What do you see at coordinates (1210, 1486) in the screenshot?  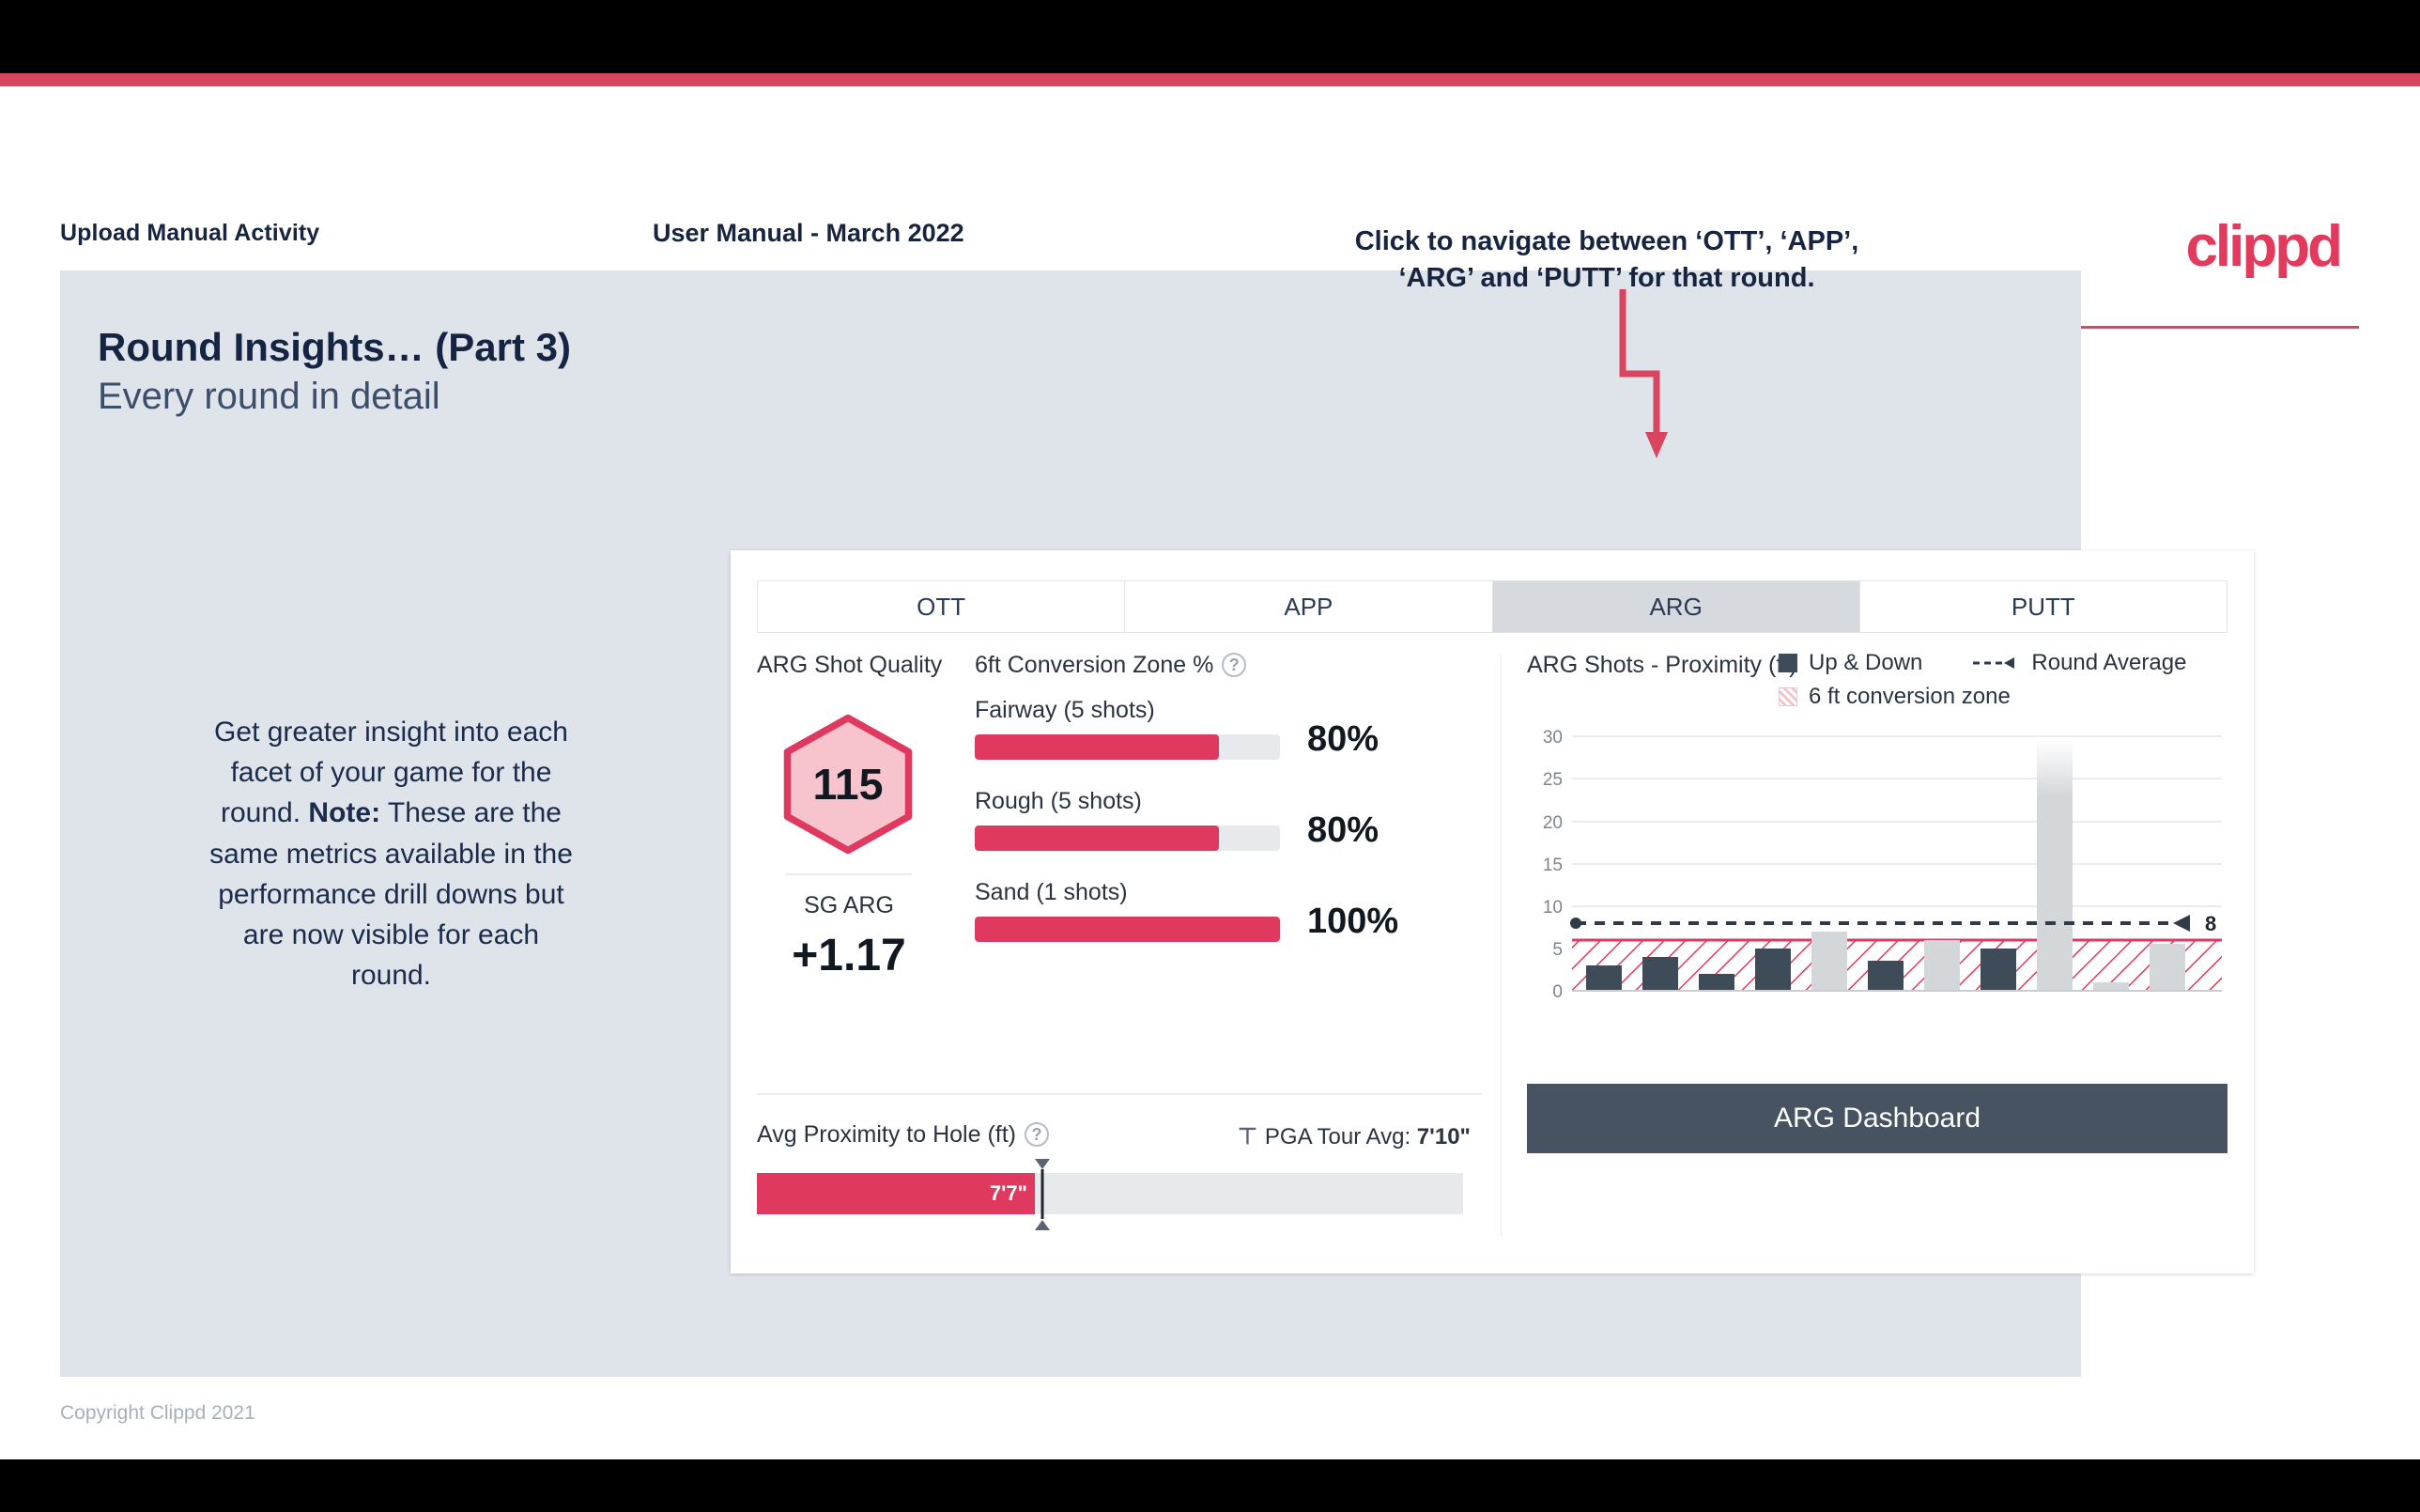 I see `letterbox-bottom` at bounding box center [1210, 1486].